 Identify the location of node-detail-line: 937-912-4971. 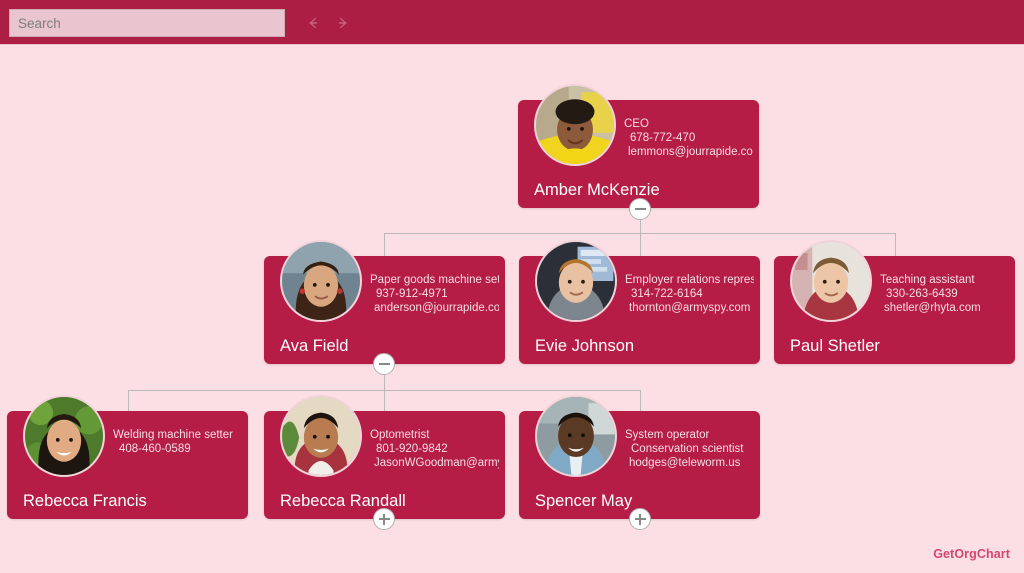
(412, 294).